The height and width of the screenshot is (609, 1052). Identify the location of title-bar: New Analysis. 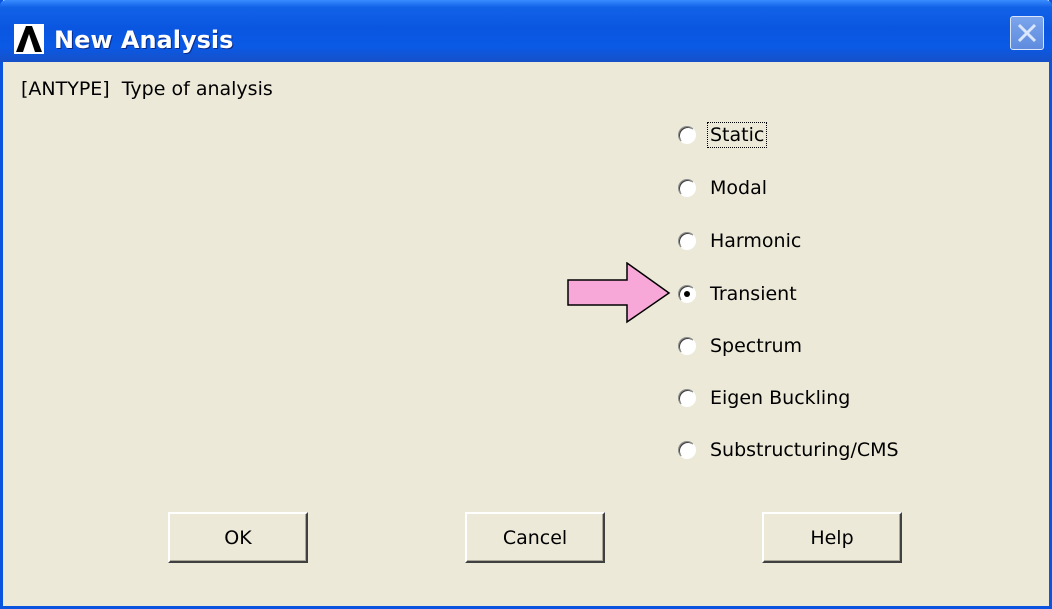
(526, 31).